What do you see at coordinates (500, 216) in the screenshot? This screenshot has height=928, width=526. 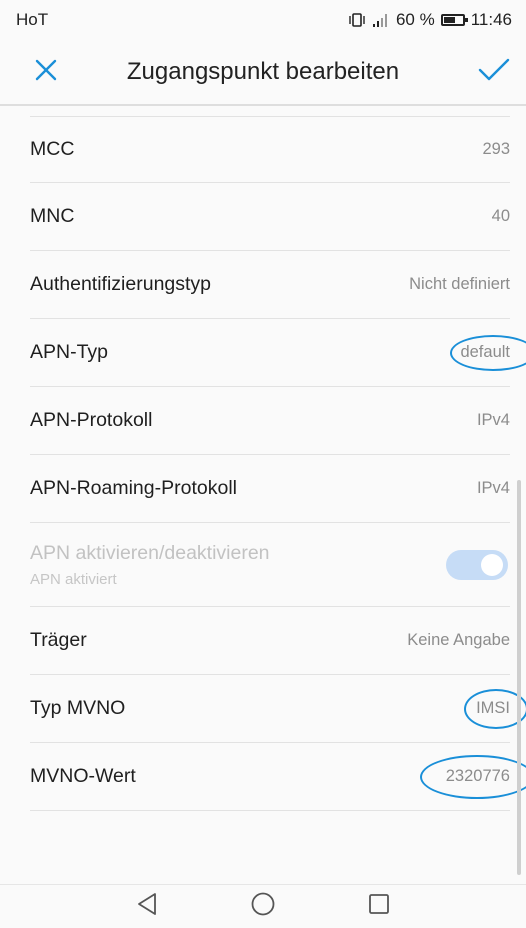 I see `row-value: 40` at bounding box center [500, 216].